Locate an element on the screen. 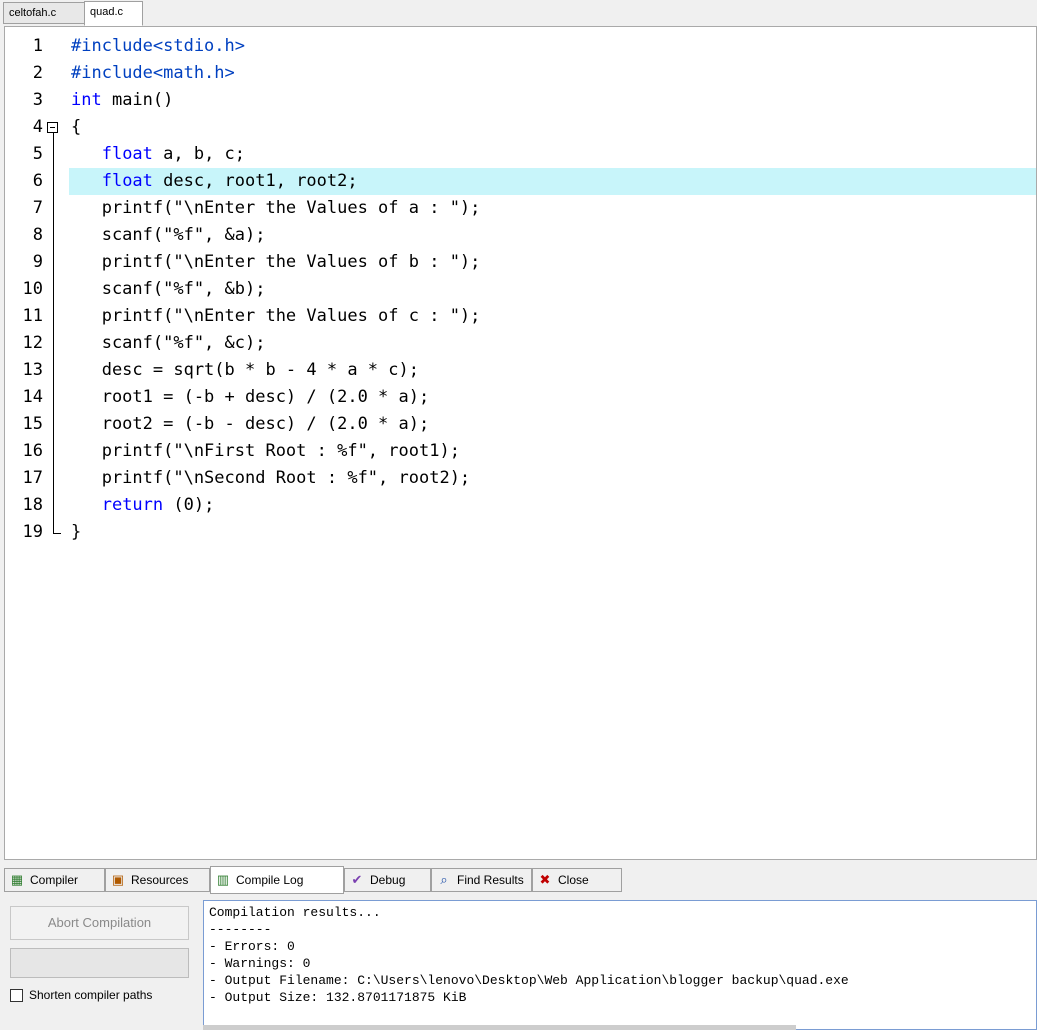  line-number: 11 is located at coordinates (32, 316).